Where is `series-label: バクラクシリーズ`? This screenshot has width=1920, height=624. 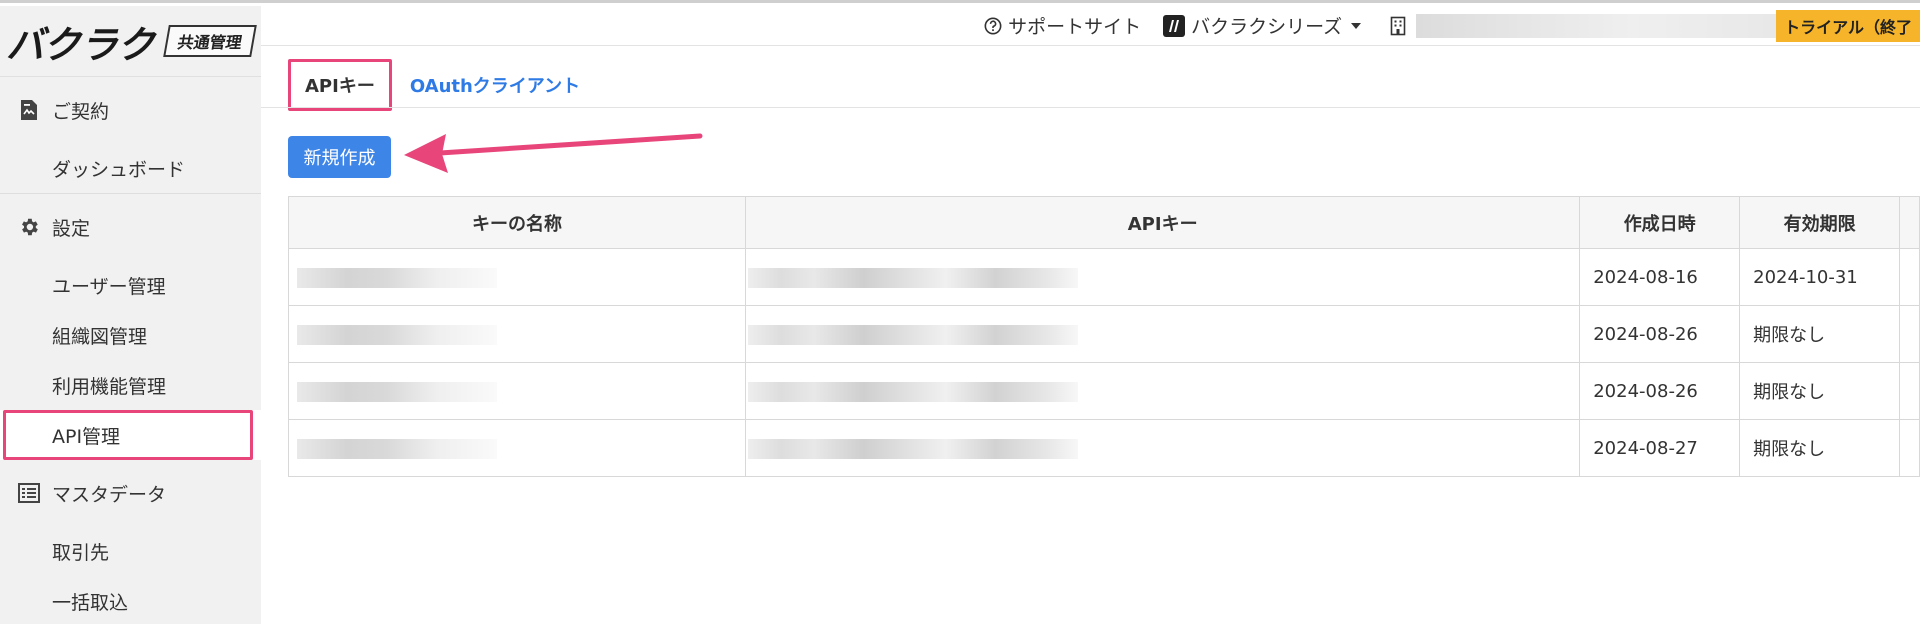 series-label: バクラクシリーズ is located at coordinates (1267, 27).